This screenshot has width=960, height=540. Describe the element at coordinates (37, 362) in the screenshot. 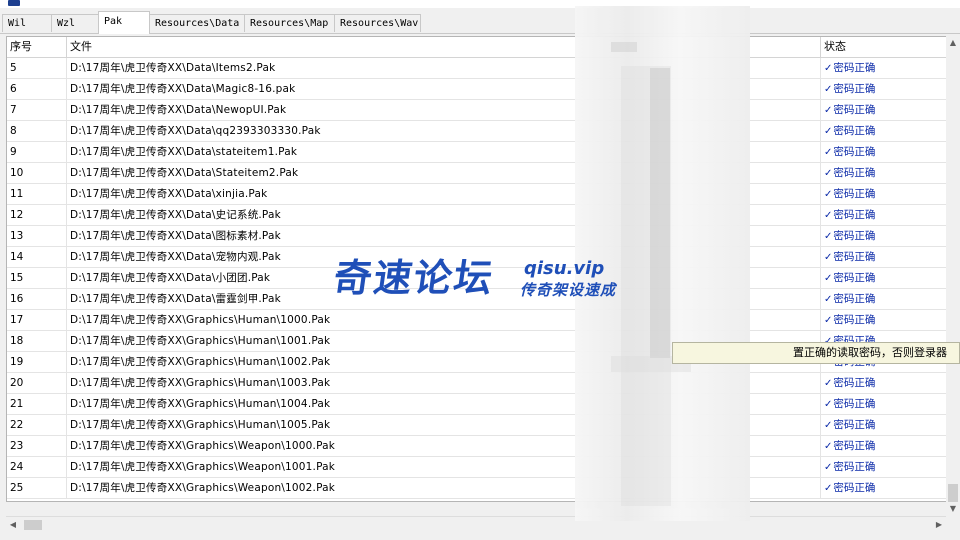

I see `row-index: 19` at that location.